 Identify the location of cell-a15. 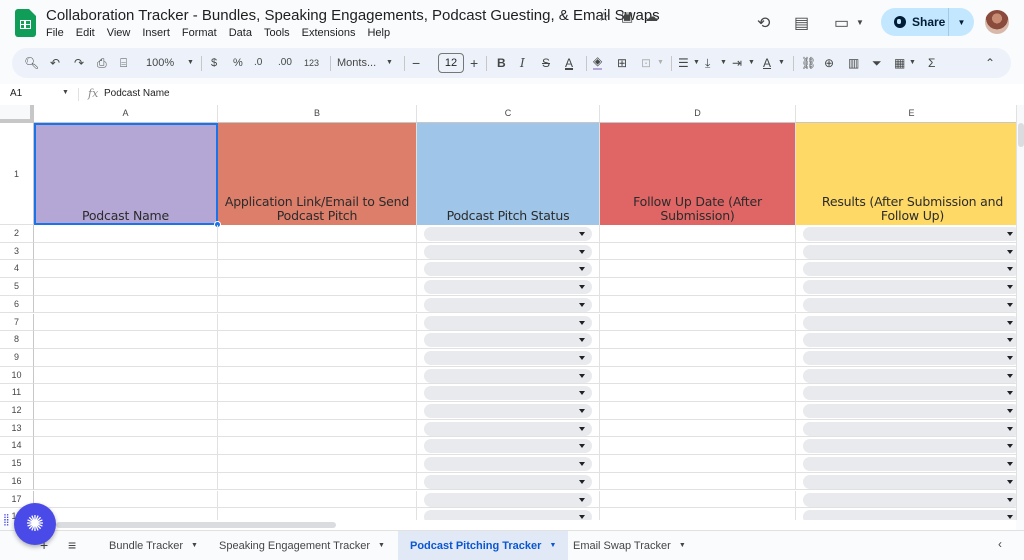
(126, 464).